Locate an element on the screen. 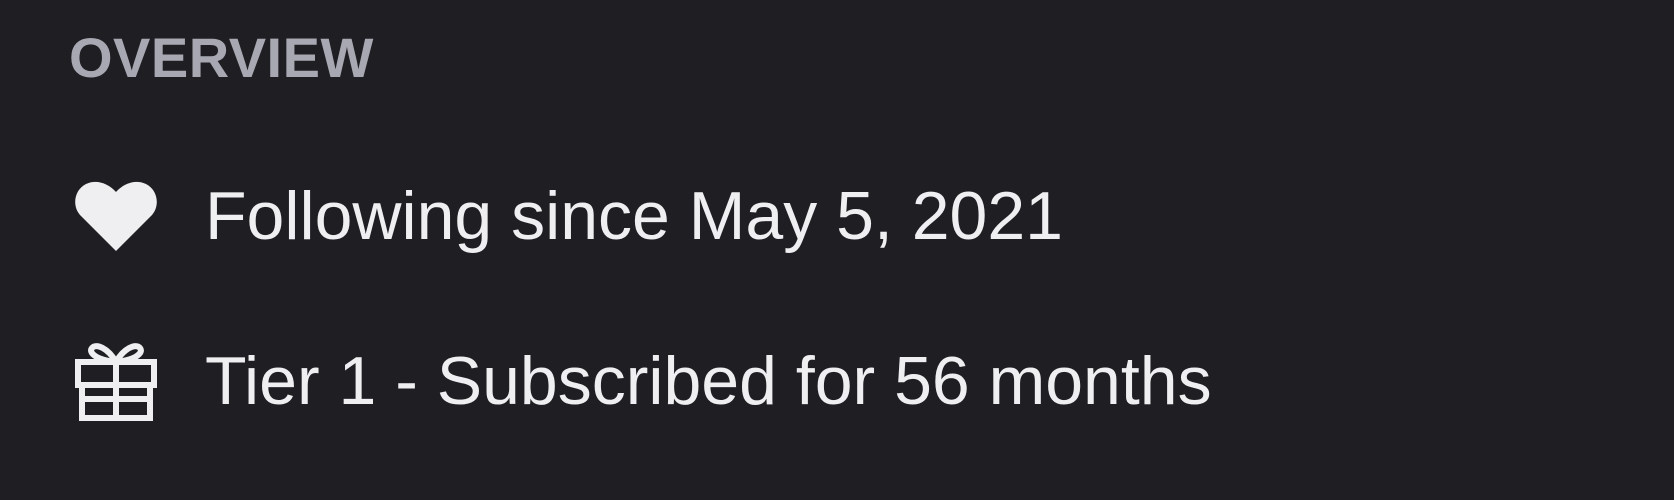 This screenshot has height=500, width=1674. section-title: OVERVIEW is located at coordinates (221, 57).